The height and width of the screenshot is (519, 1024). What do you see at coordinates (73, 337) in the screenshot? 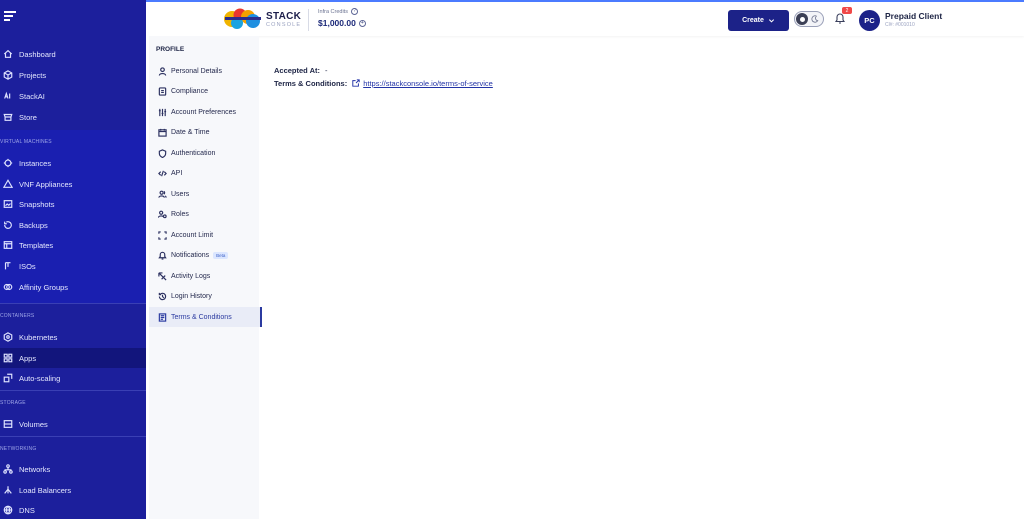
I see `sidebar-item-kubernetes: Kubernetes` at bounding box center [73, 337].